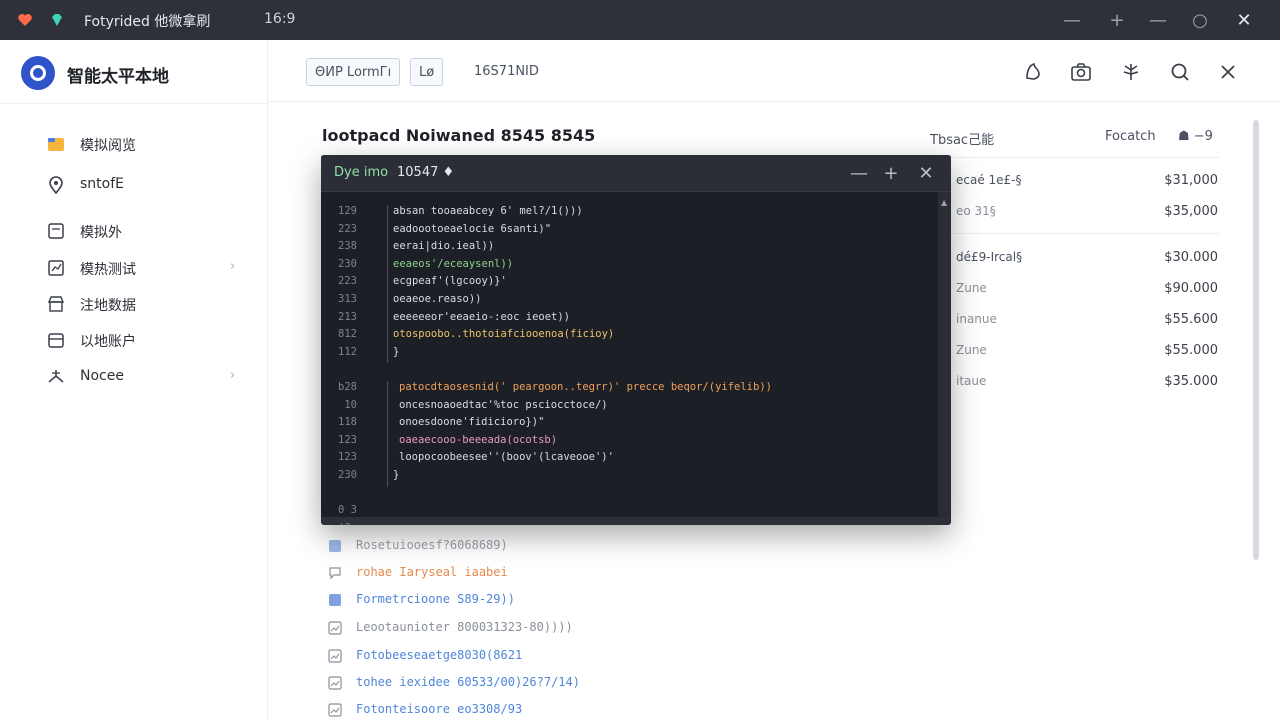 This screenshot has height=720, width=1280. I want to click on tab-secondary: Lø, so click(427, 72).